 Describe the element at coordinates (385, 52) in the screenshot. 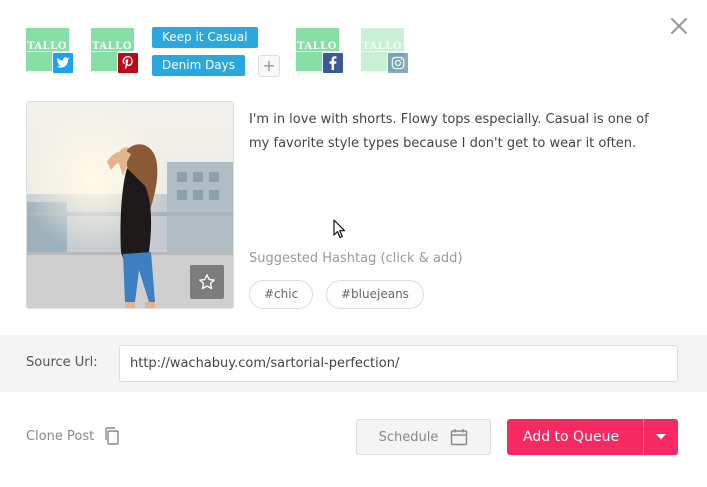

I see `account-instagram: TALLO` at that location.